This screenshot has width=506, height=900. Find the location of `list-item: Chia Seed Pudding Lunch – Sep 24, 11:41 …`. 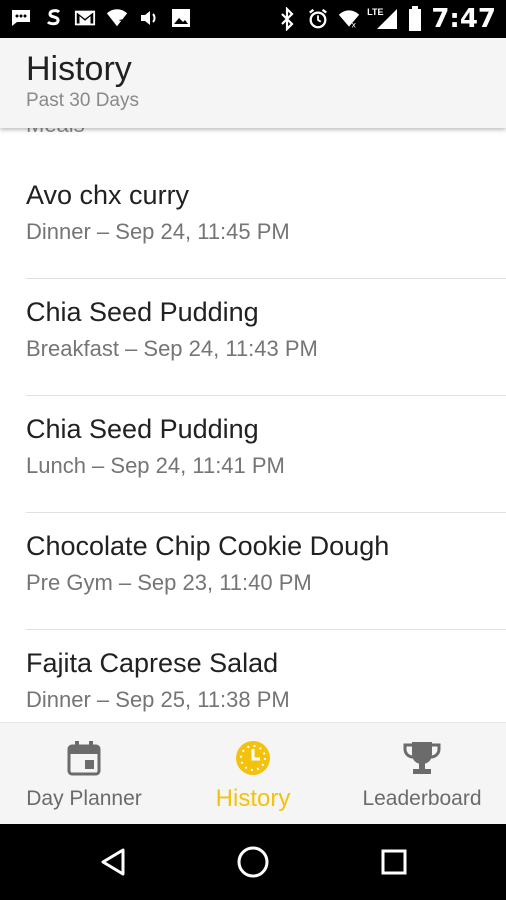

list-item: Chia Seed Pudding Lunch – Sep 24, 11:41 … is located at coordinates (266, 454).